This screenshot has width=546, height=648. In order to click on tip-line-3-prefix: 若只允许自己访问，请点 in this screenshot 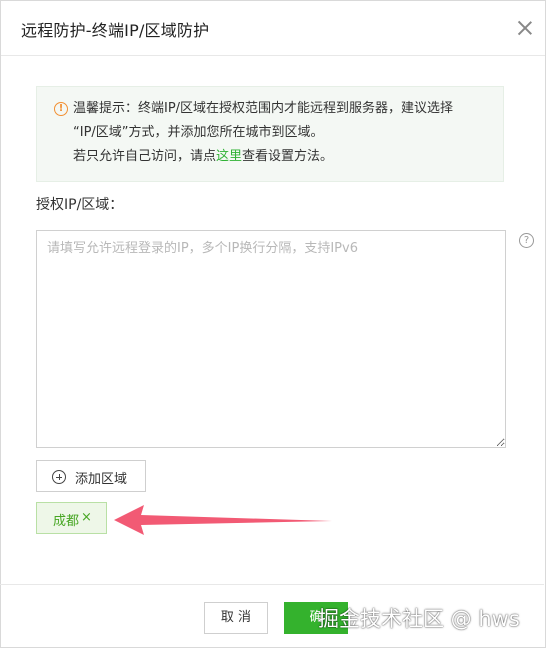, I will do `click(145, 156)`.